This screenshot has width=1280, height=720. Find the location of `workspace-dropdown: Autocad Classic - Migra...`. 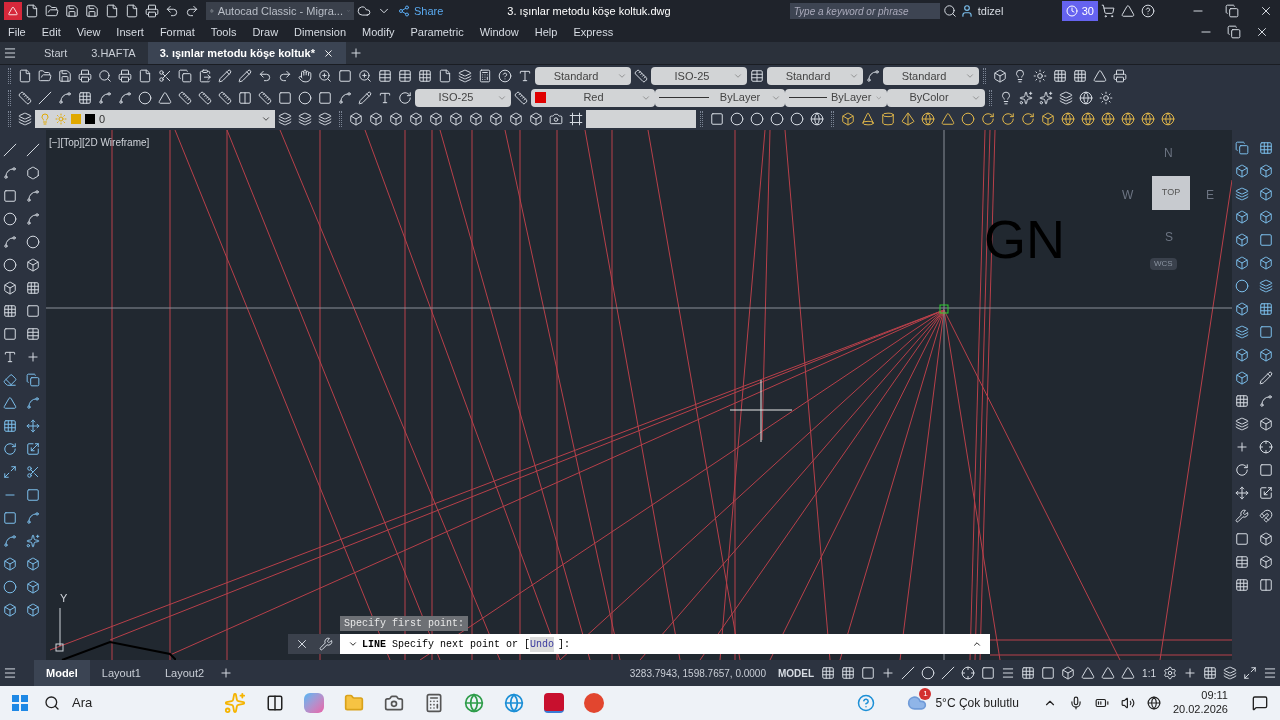

workspace-dropdown: Autocad Classic - Migra... is located at coordinates (280, 11).